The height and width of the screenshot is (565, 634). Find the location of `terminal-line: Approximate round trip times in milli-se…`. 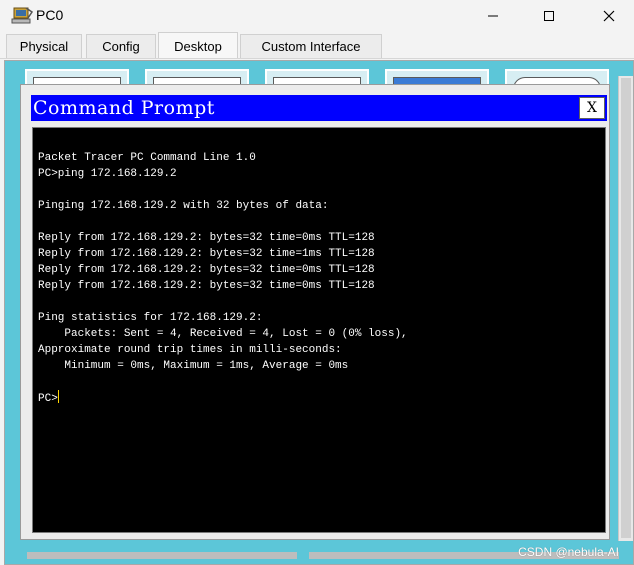

terminal-line: Approximate round trip times in milli-se… is located at coordinates (190, 350).